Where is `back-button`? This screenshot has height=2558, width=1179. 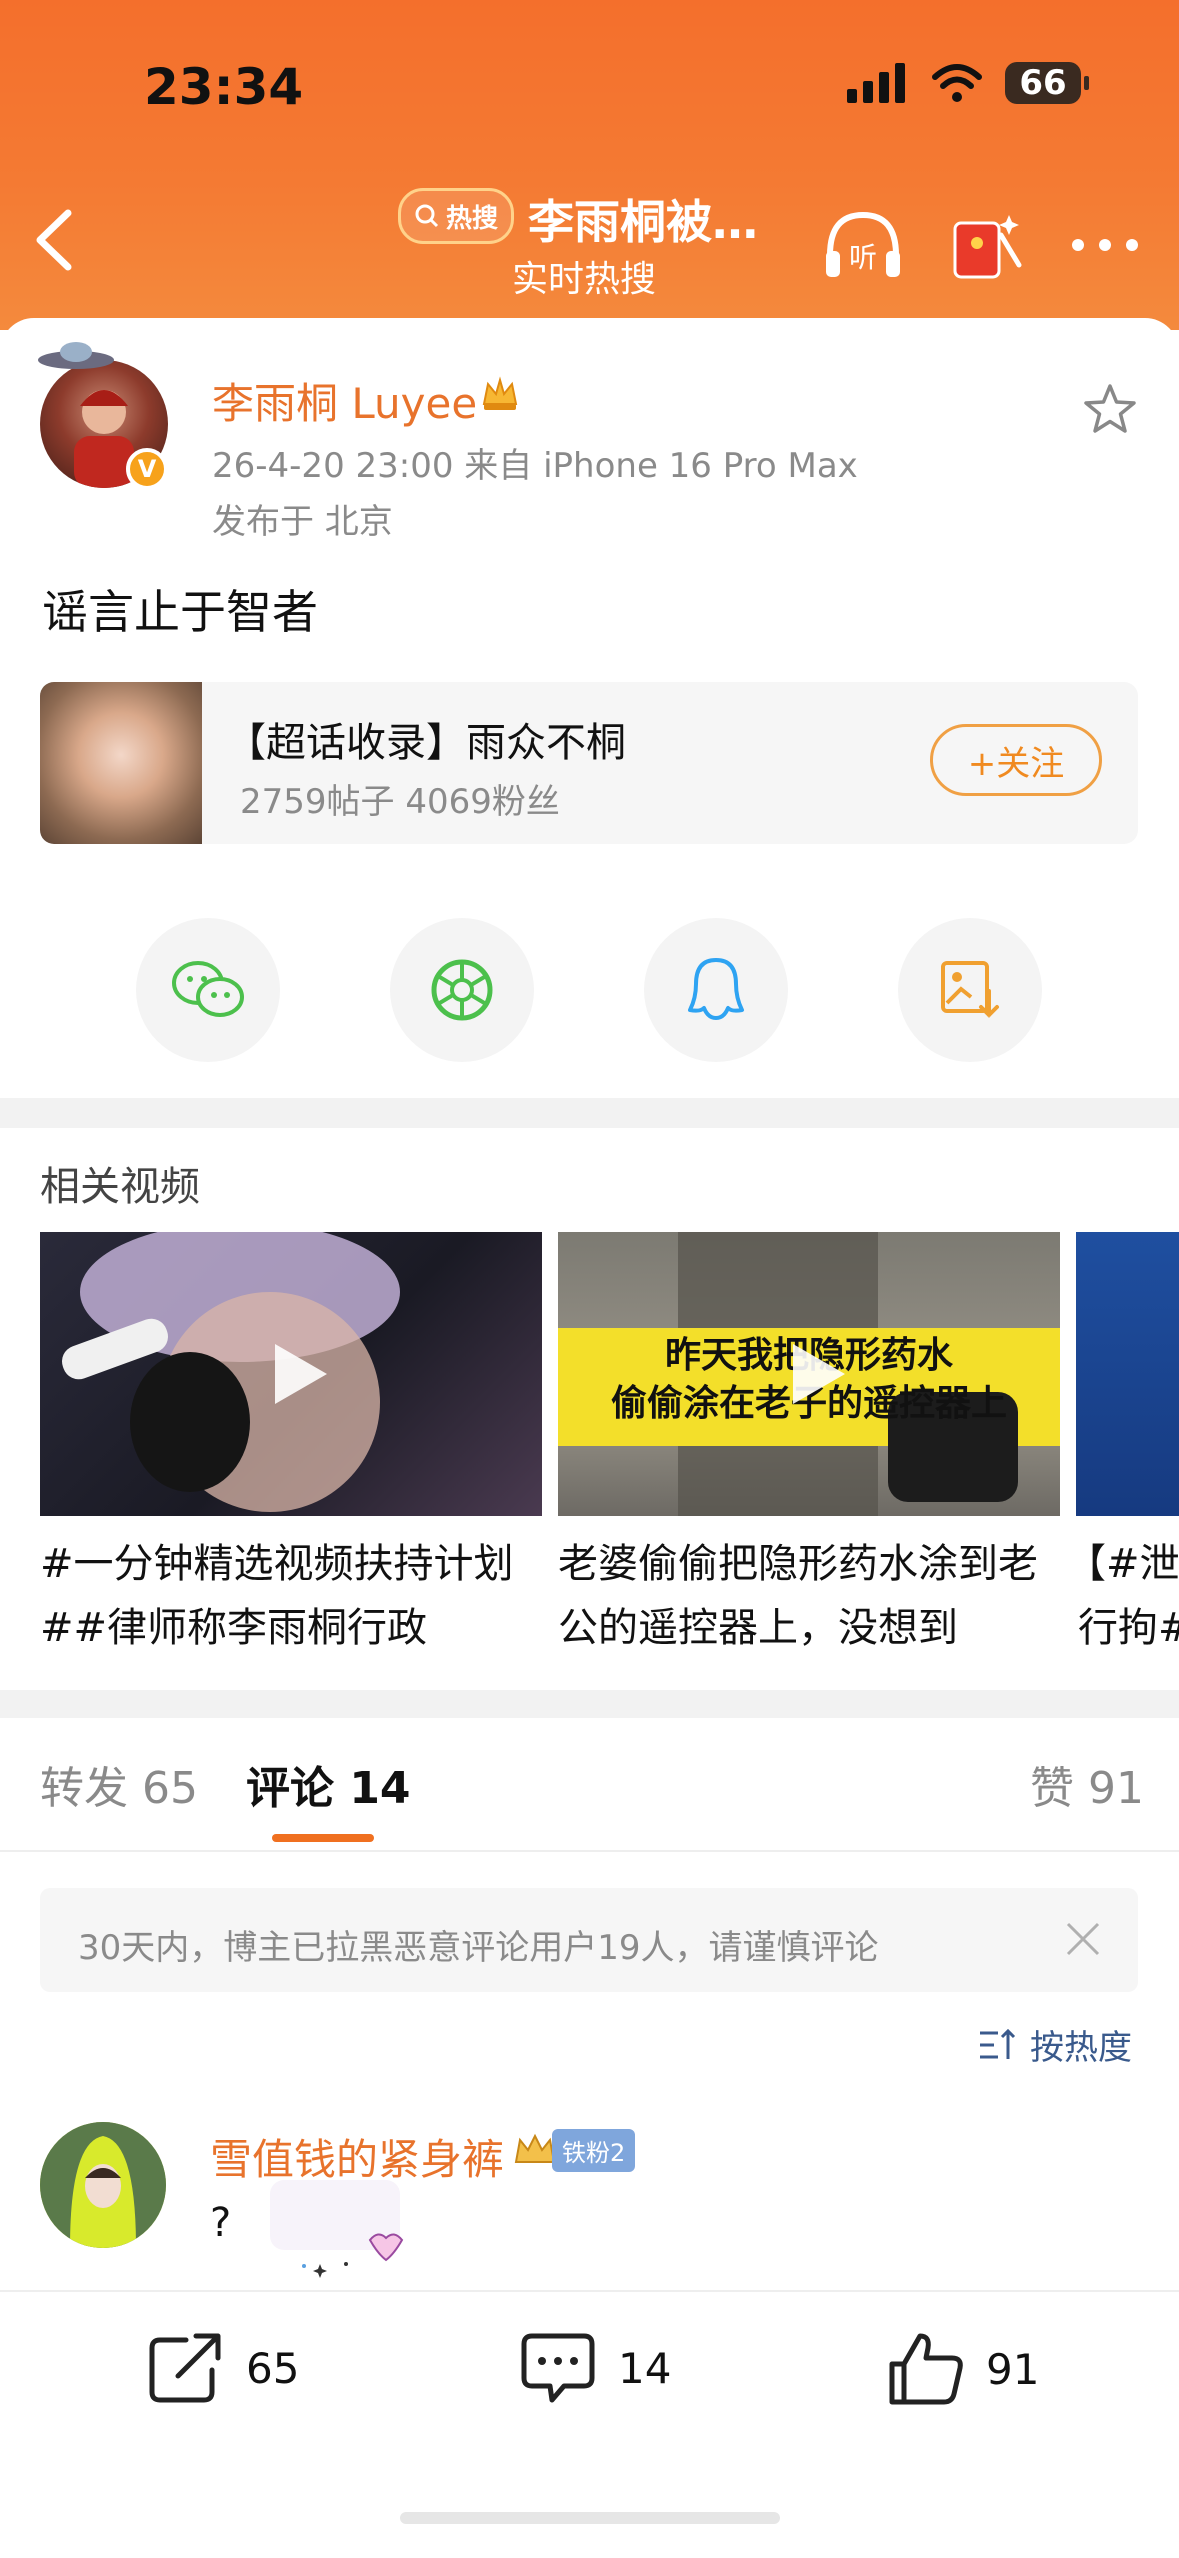 back-button is located at coordinates (55, 240).